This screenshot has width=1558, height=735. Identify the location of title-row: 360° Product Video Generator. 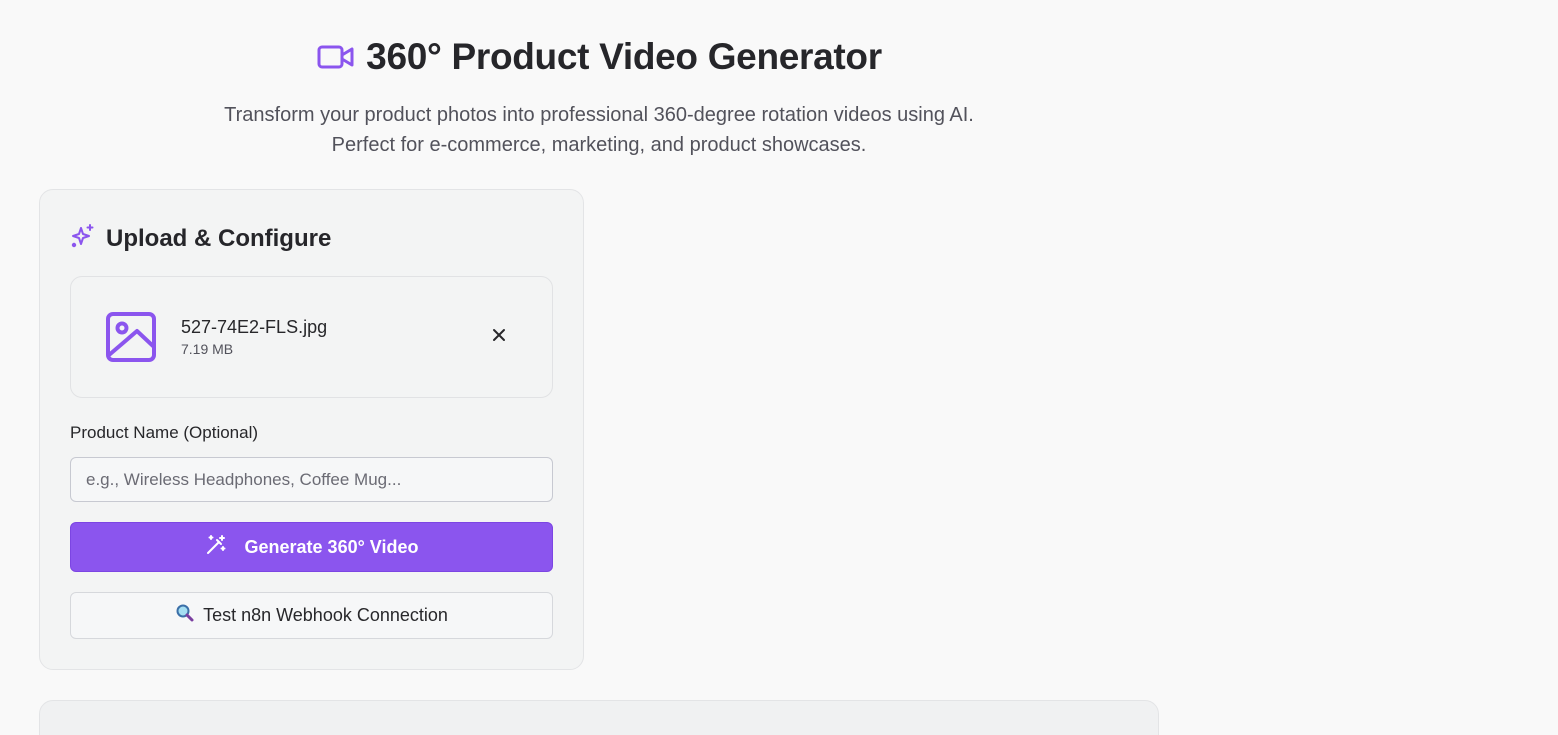
(599, 57).